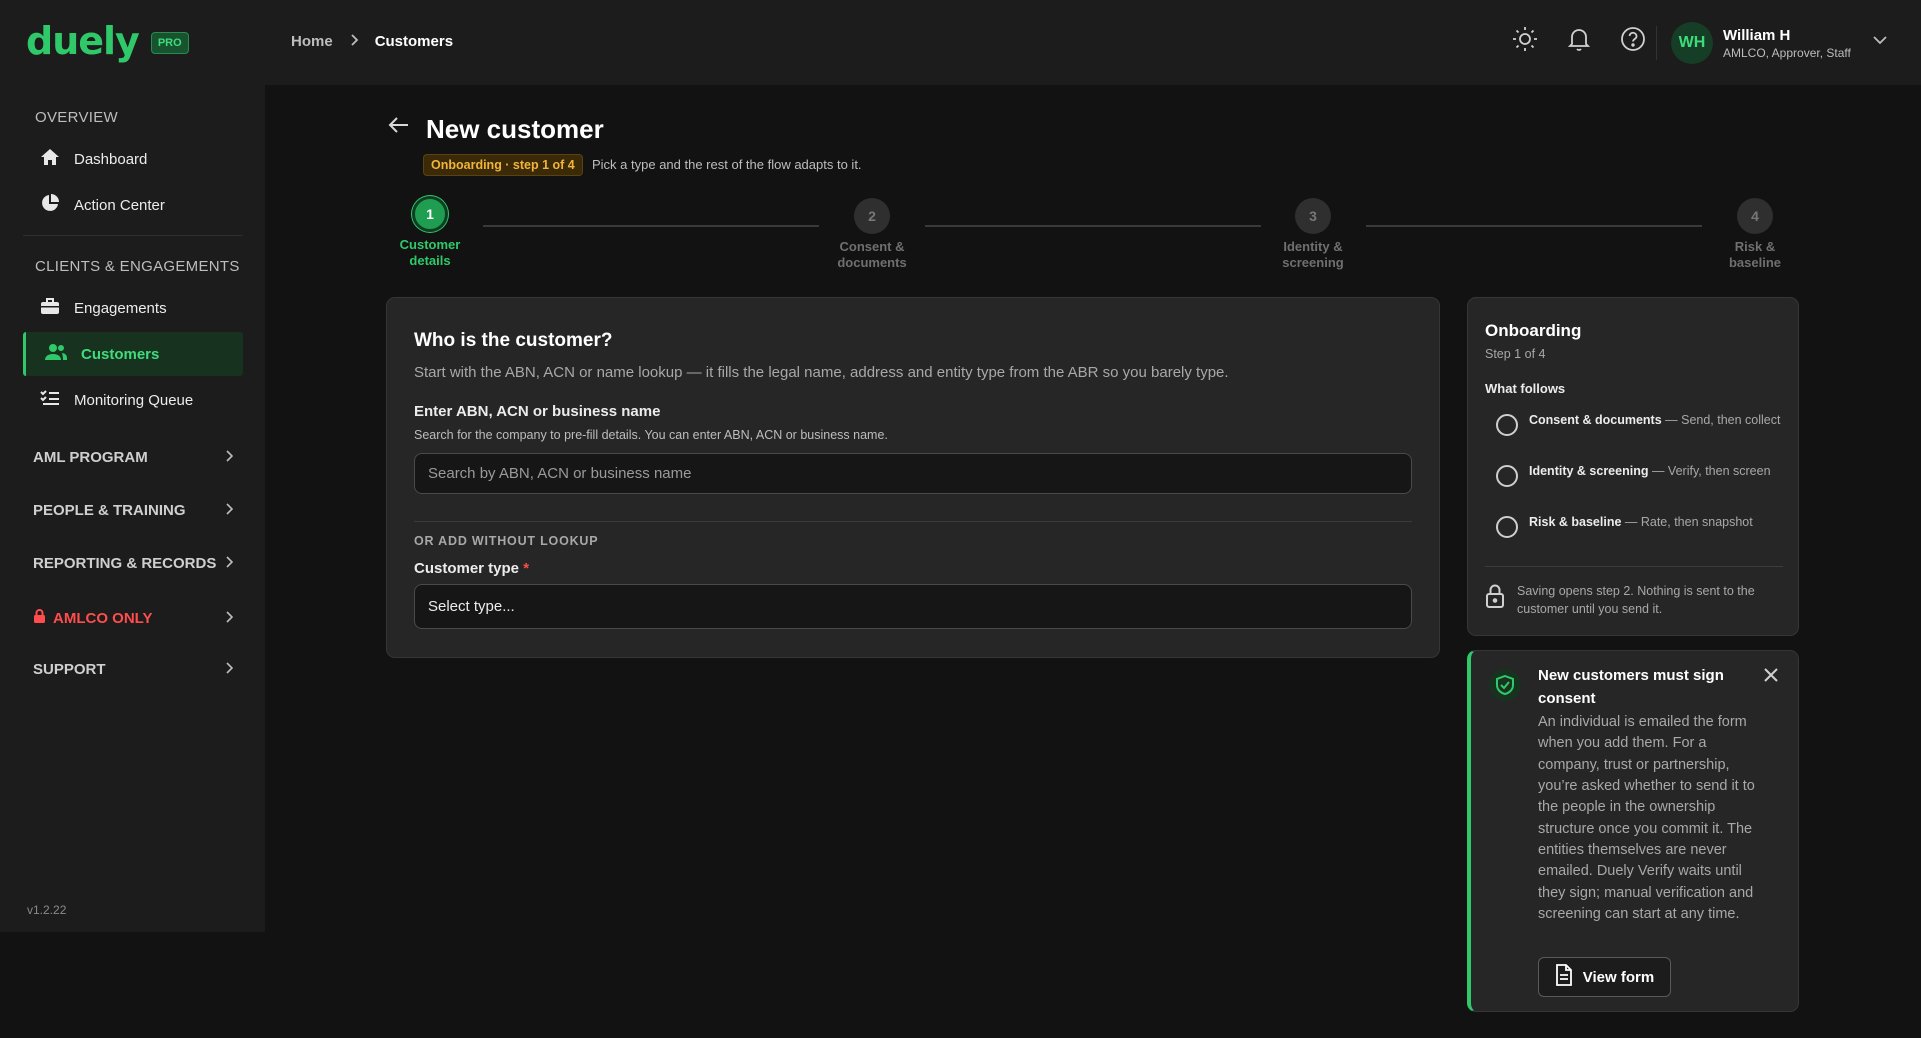  What do you see at coordinates (47, 910) in the screenshot?
I see `version-label: v1.2.22` at bounding box center [47, 910].